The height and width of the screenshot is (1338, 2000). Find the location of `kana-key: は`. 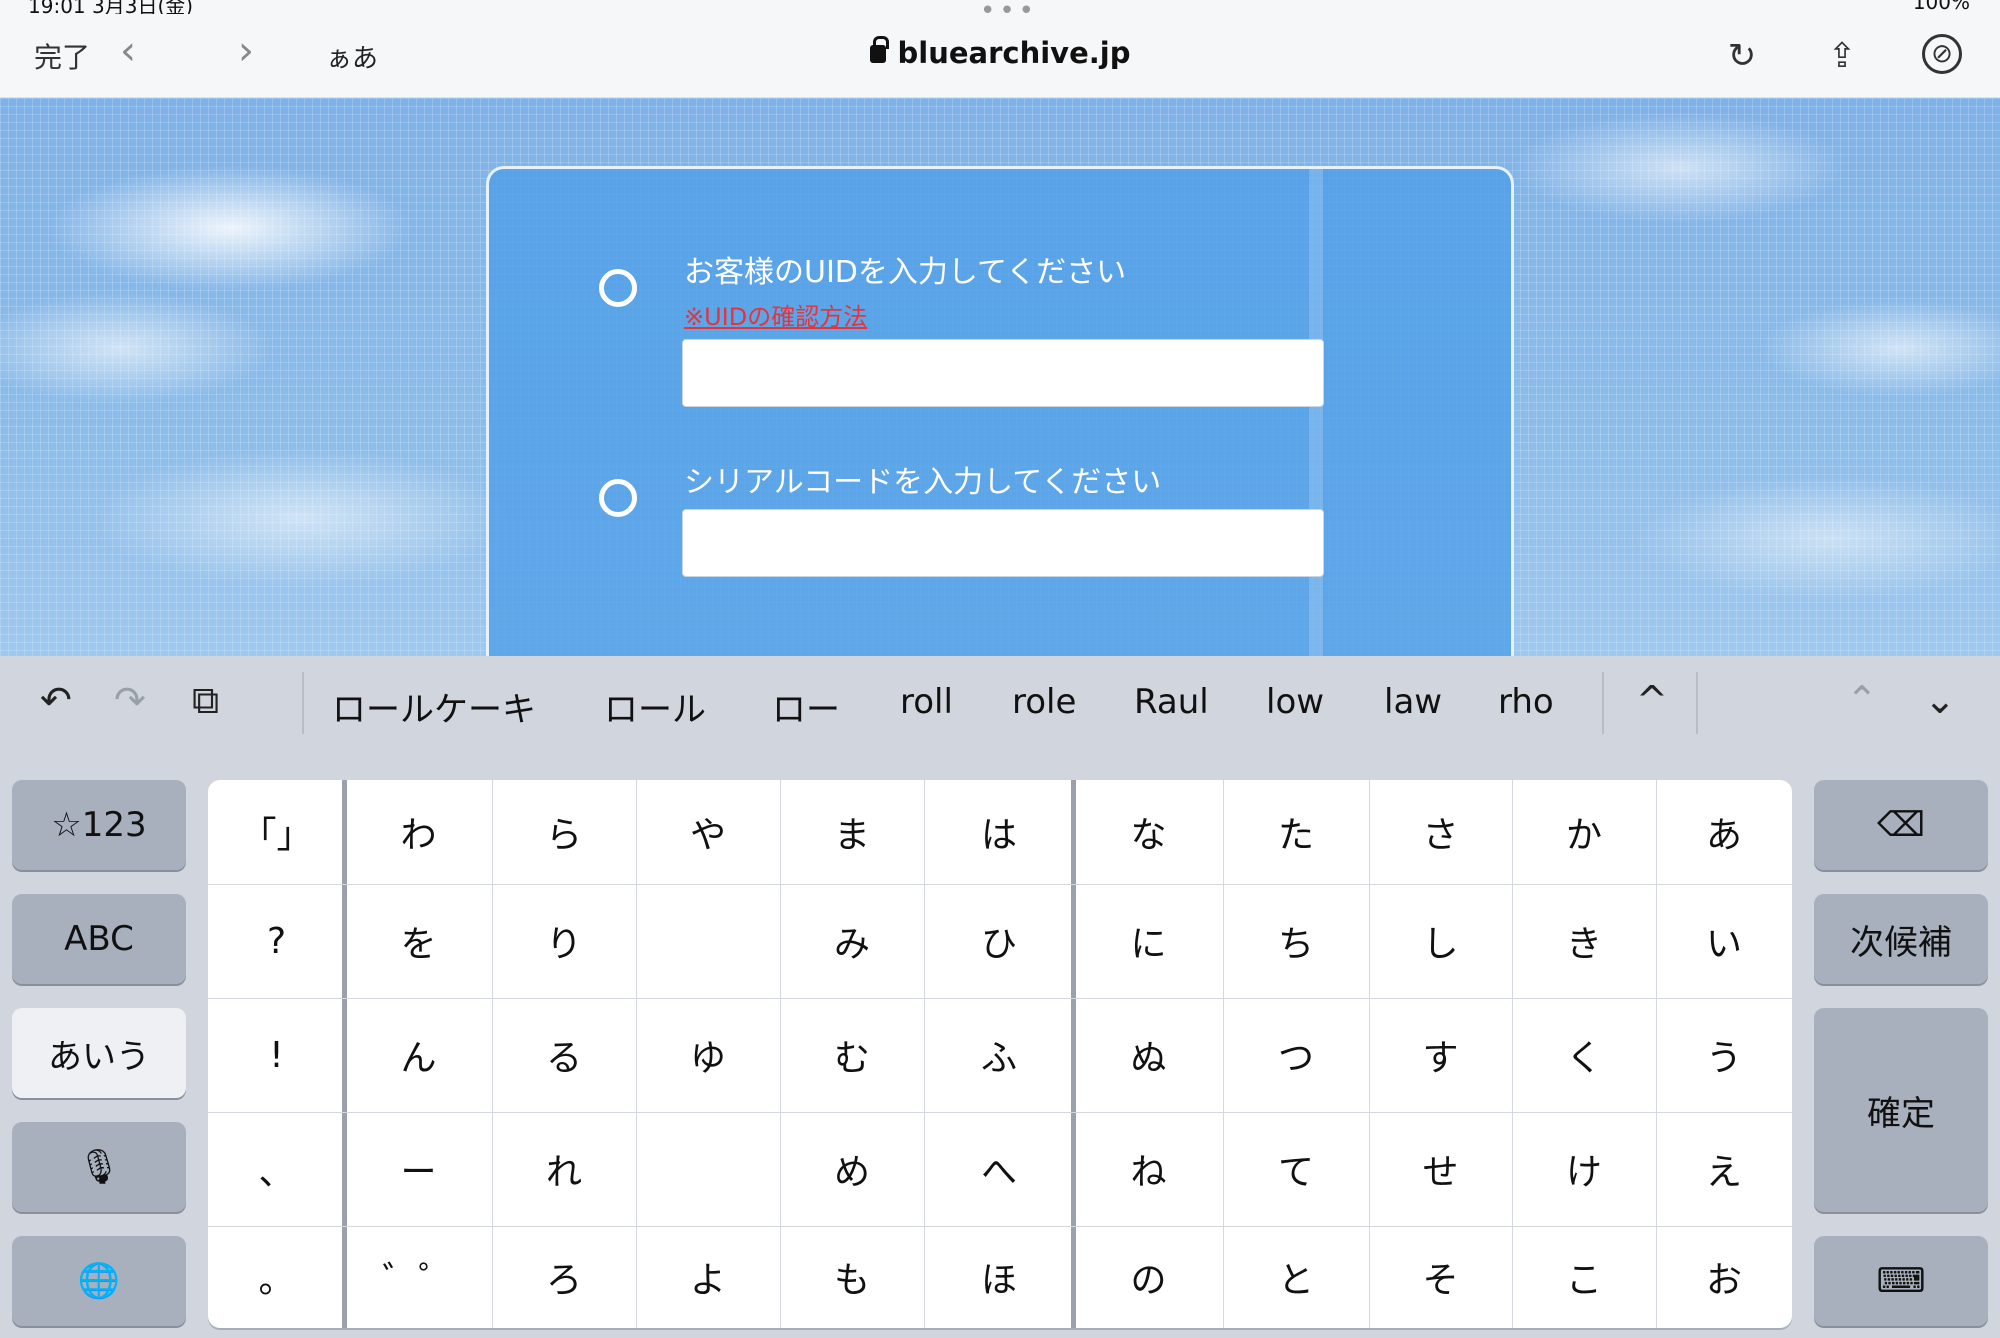

kana-key: は is located at coordinates (999, 832).